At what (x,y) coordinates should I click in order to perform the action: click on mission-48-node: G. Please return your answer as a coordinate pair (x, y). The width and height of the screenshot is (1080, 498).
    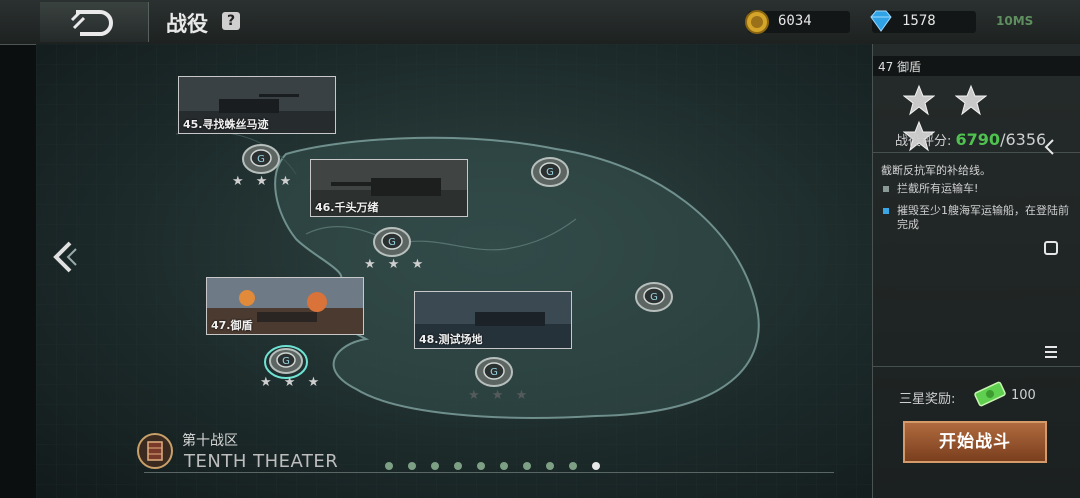
    Looking at the image, I should click on (494, 371).